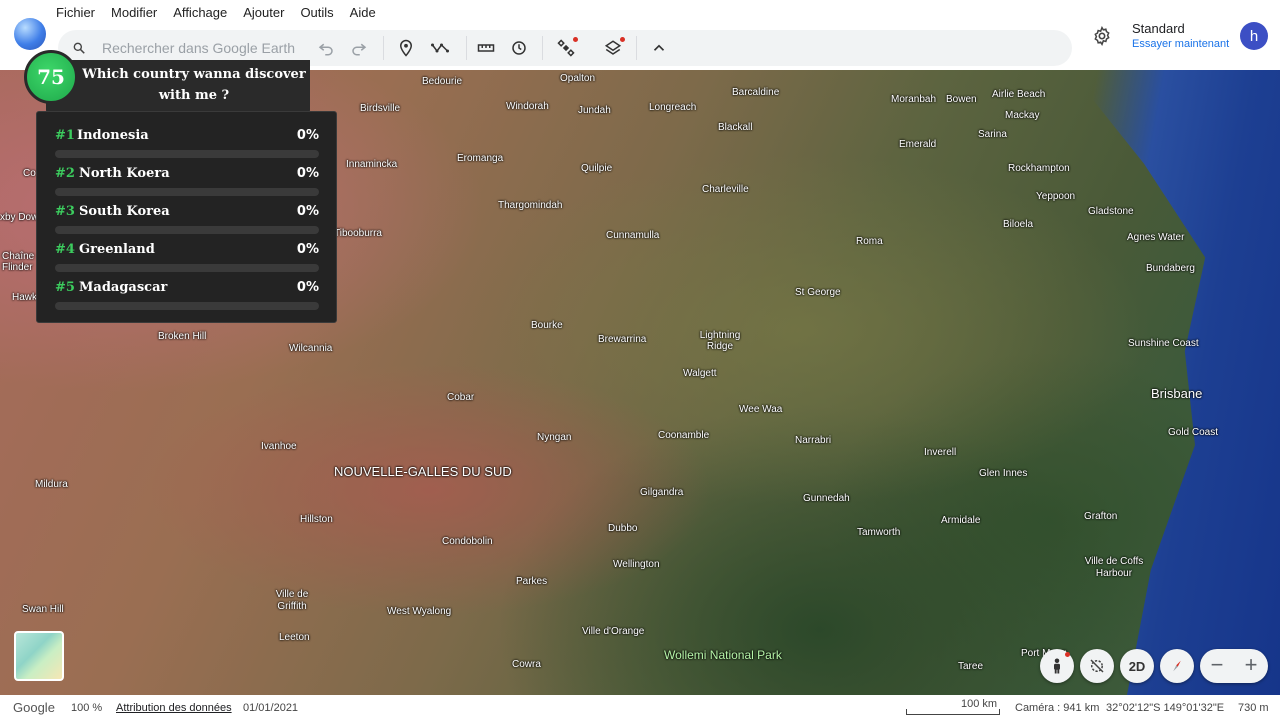  I want to click on history-icon, so click(519, 48).